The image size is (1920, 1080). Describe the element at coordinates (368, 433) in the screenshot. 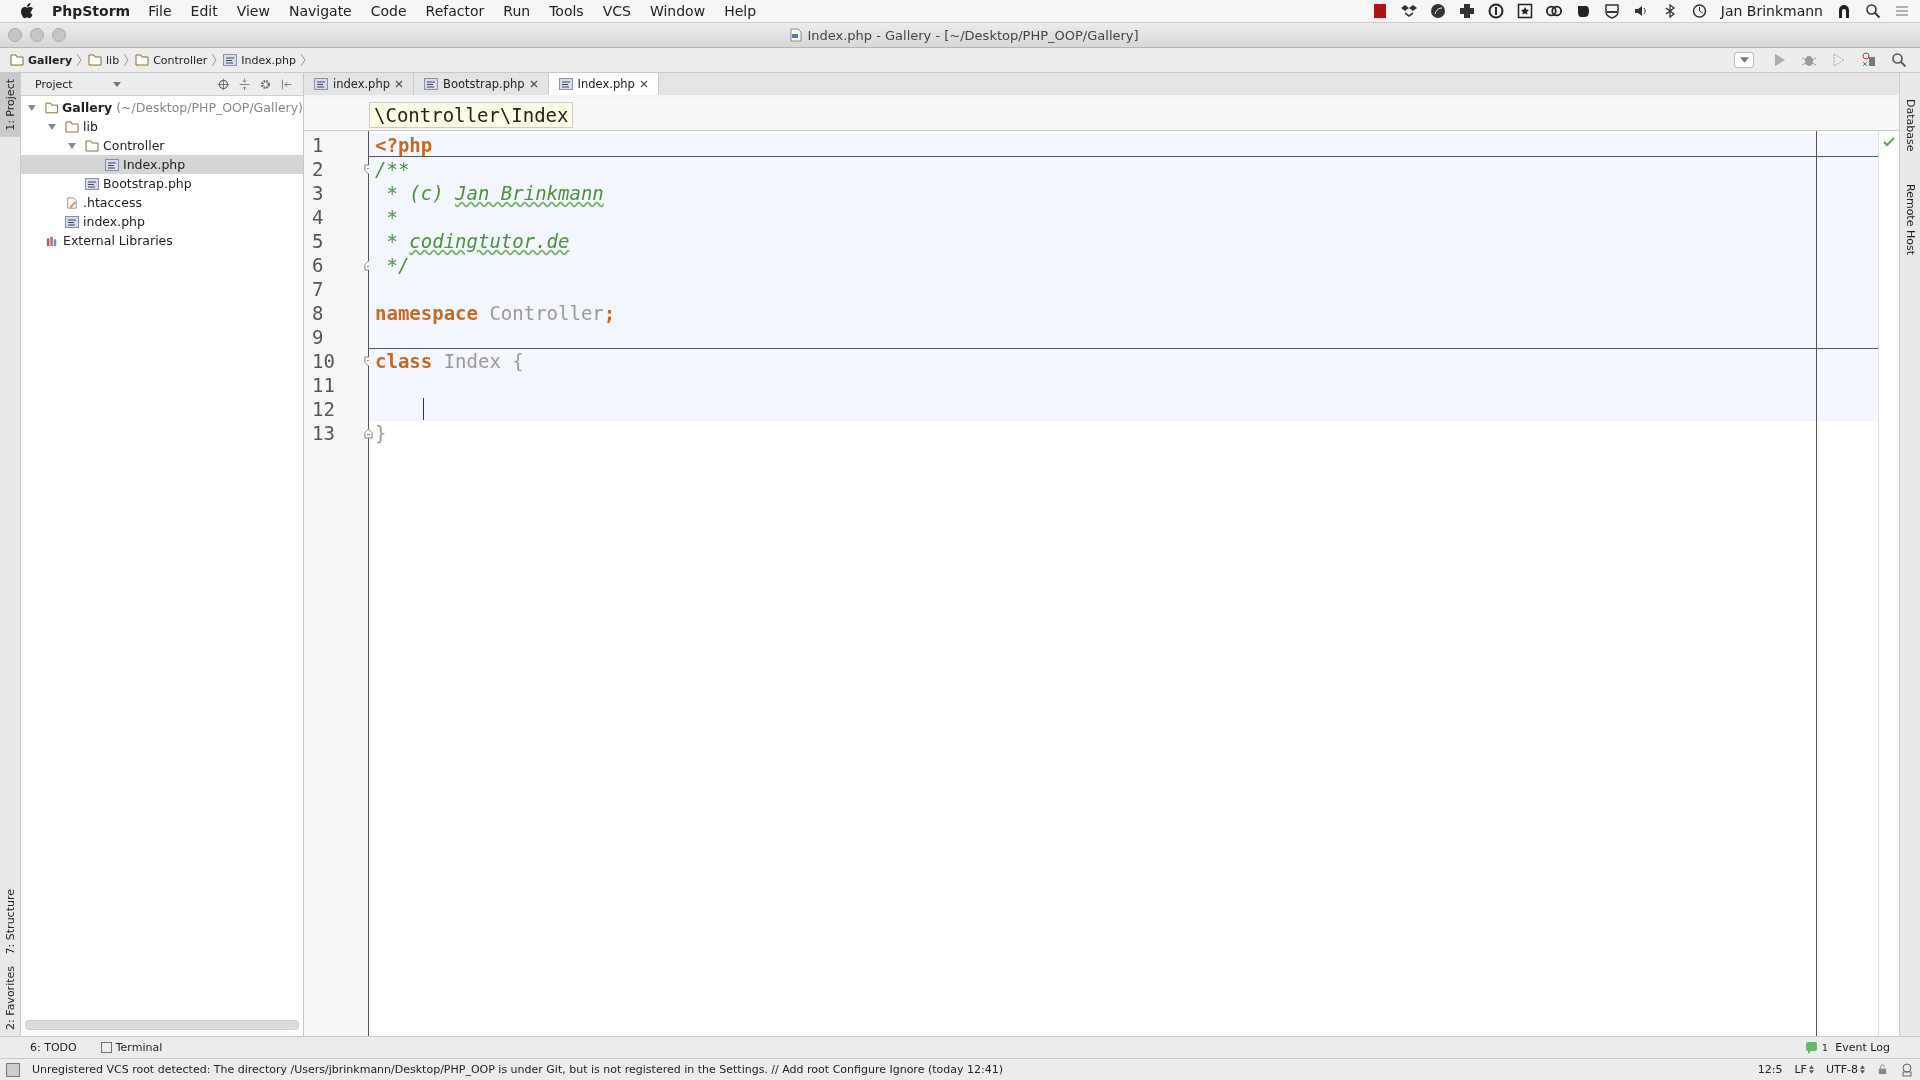

I see `fold-icon` at that location.